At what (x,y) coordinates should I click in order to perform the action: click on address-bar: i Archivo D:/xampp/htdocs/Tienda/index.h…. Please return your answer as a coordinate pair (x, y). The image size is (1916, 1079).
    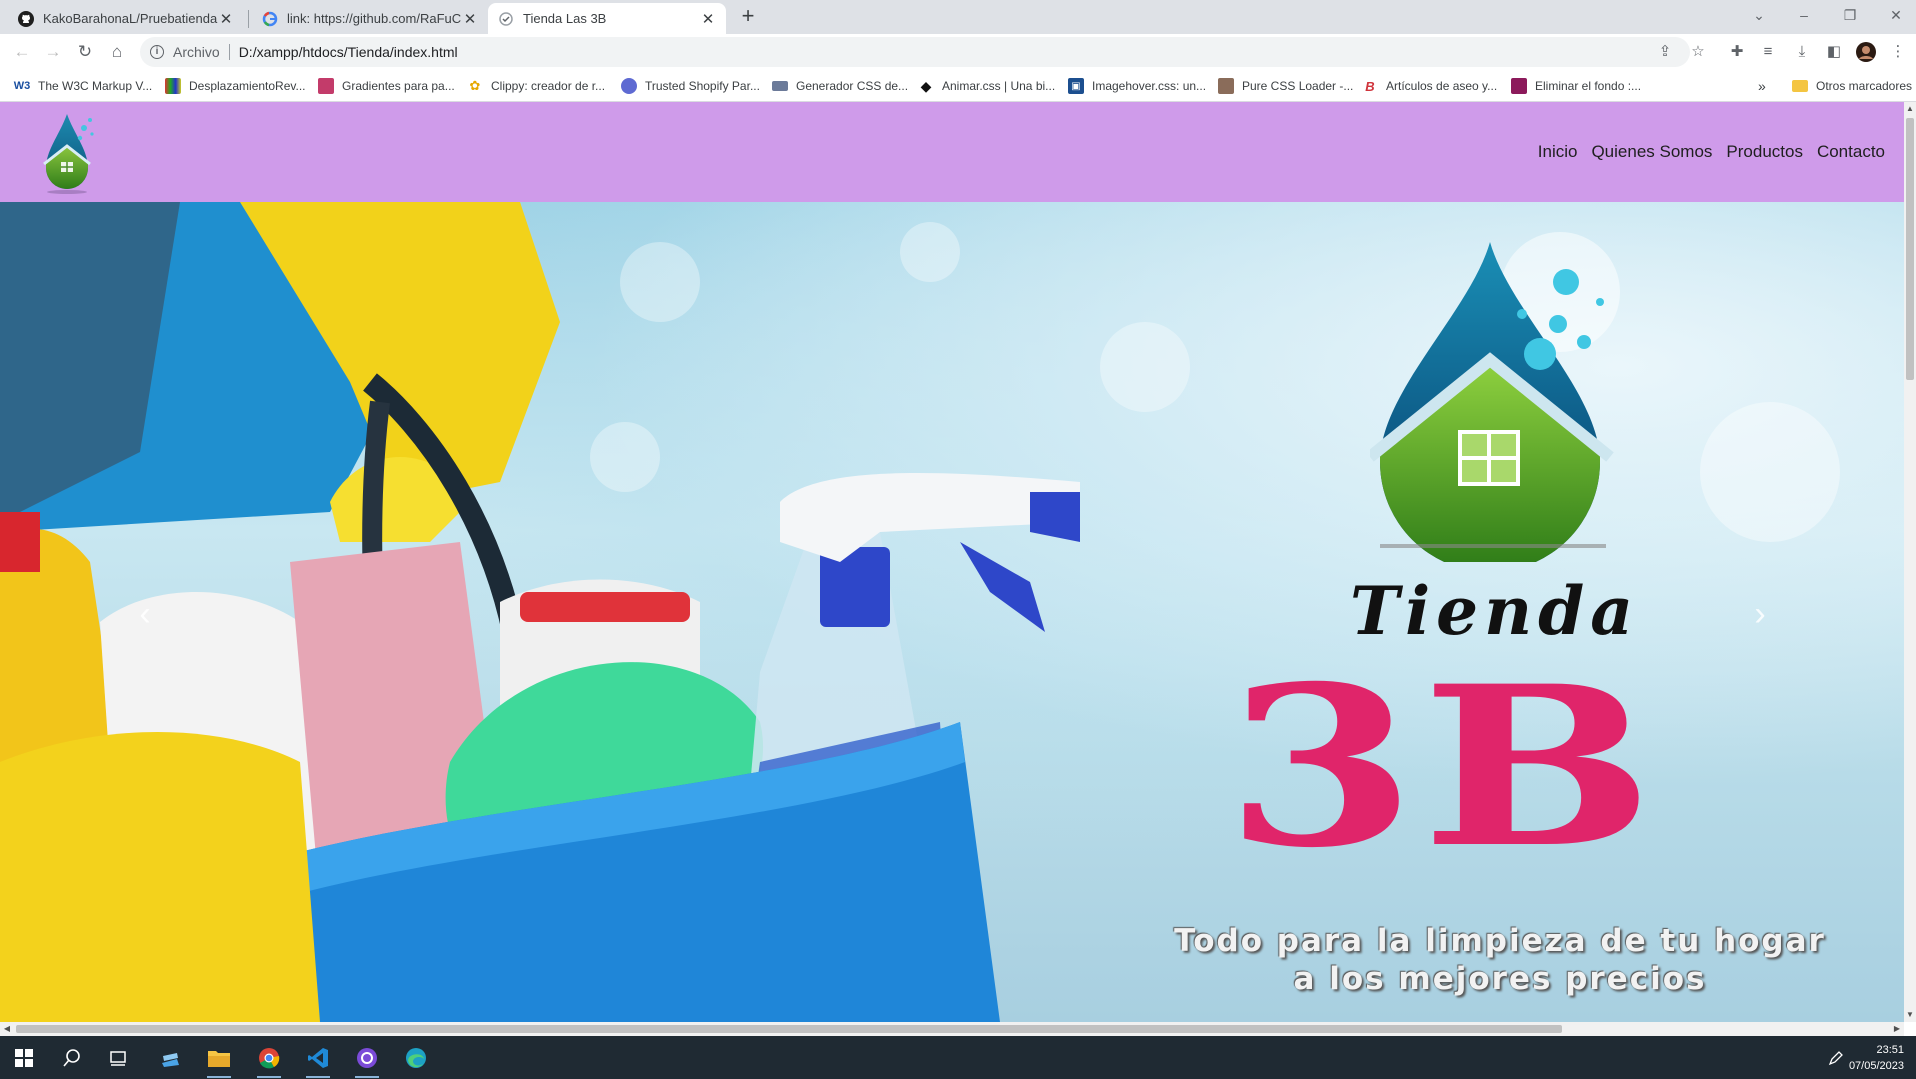
    Looking at the image, I should click on (915, 52).